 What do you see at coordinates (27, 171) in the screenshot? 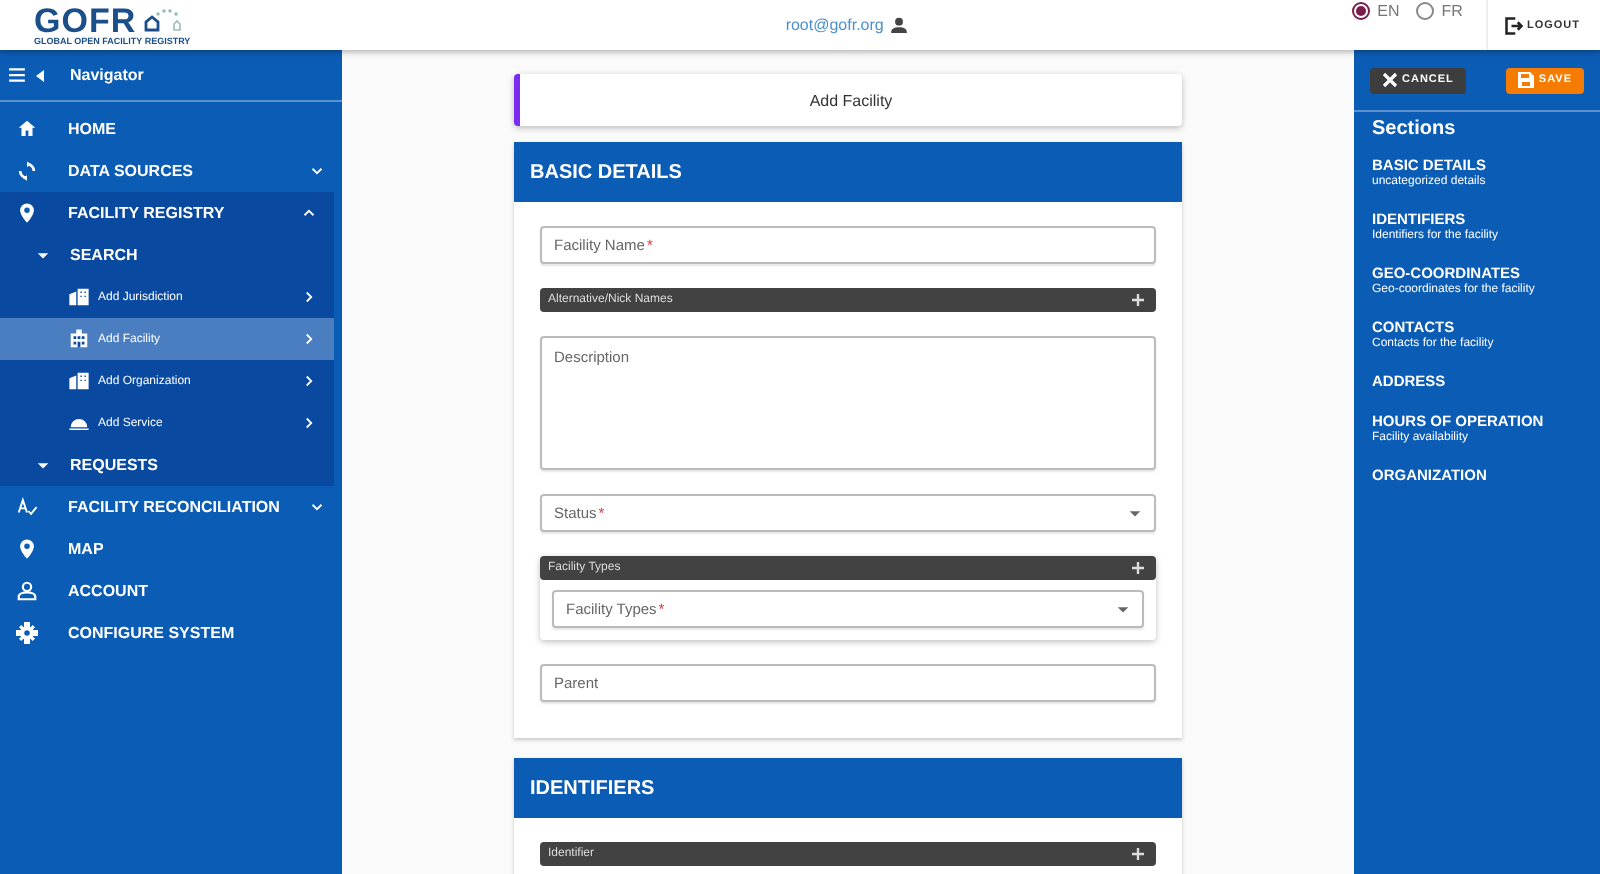
I see `sync-icon` at bounding box center [27, 171].